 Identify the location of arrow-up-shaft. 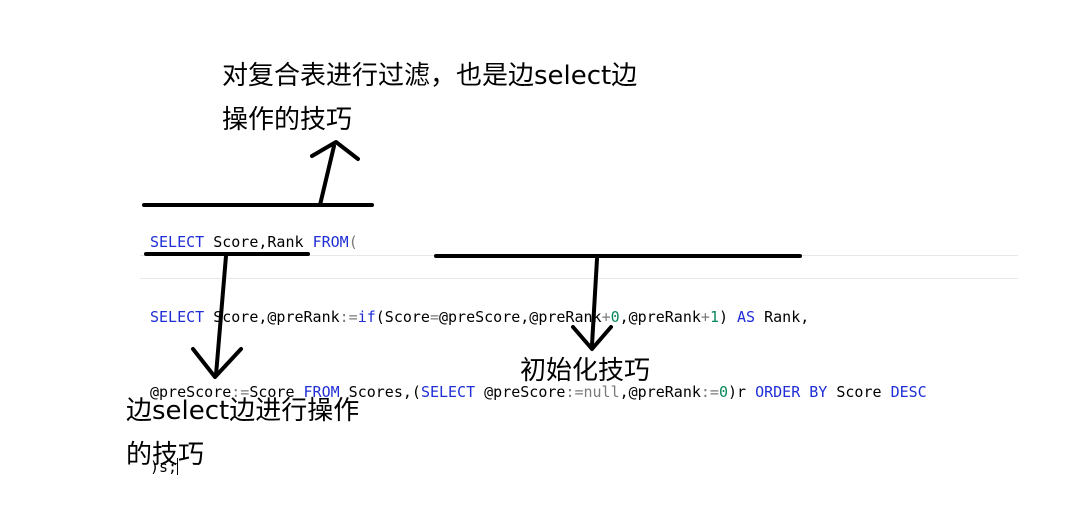
(327, 175).